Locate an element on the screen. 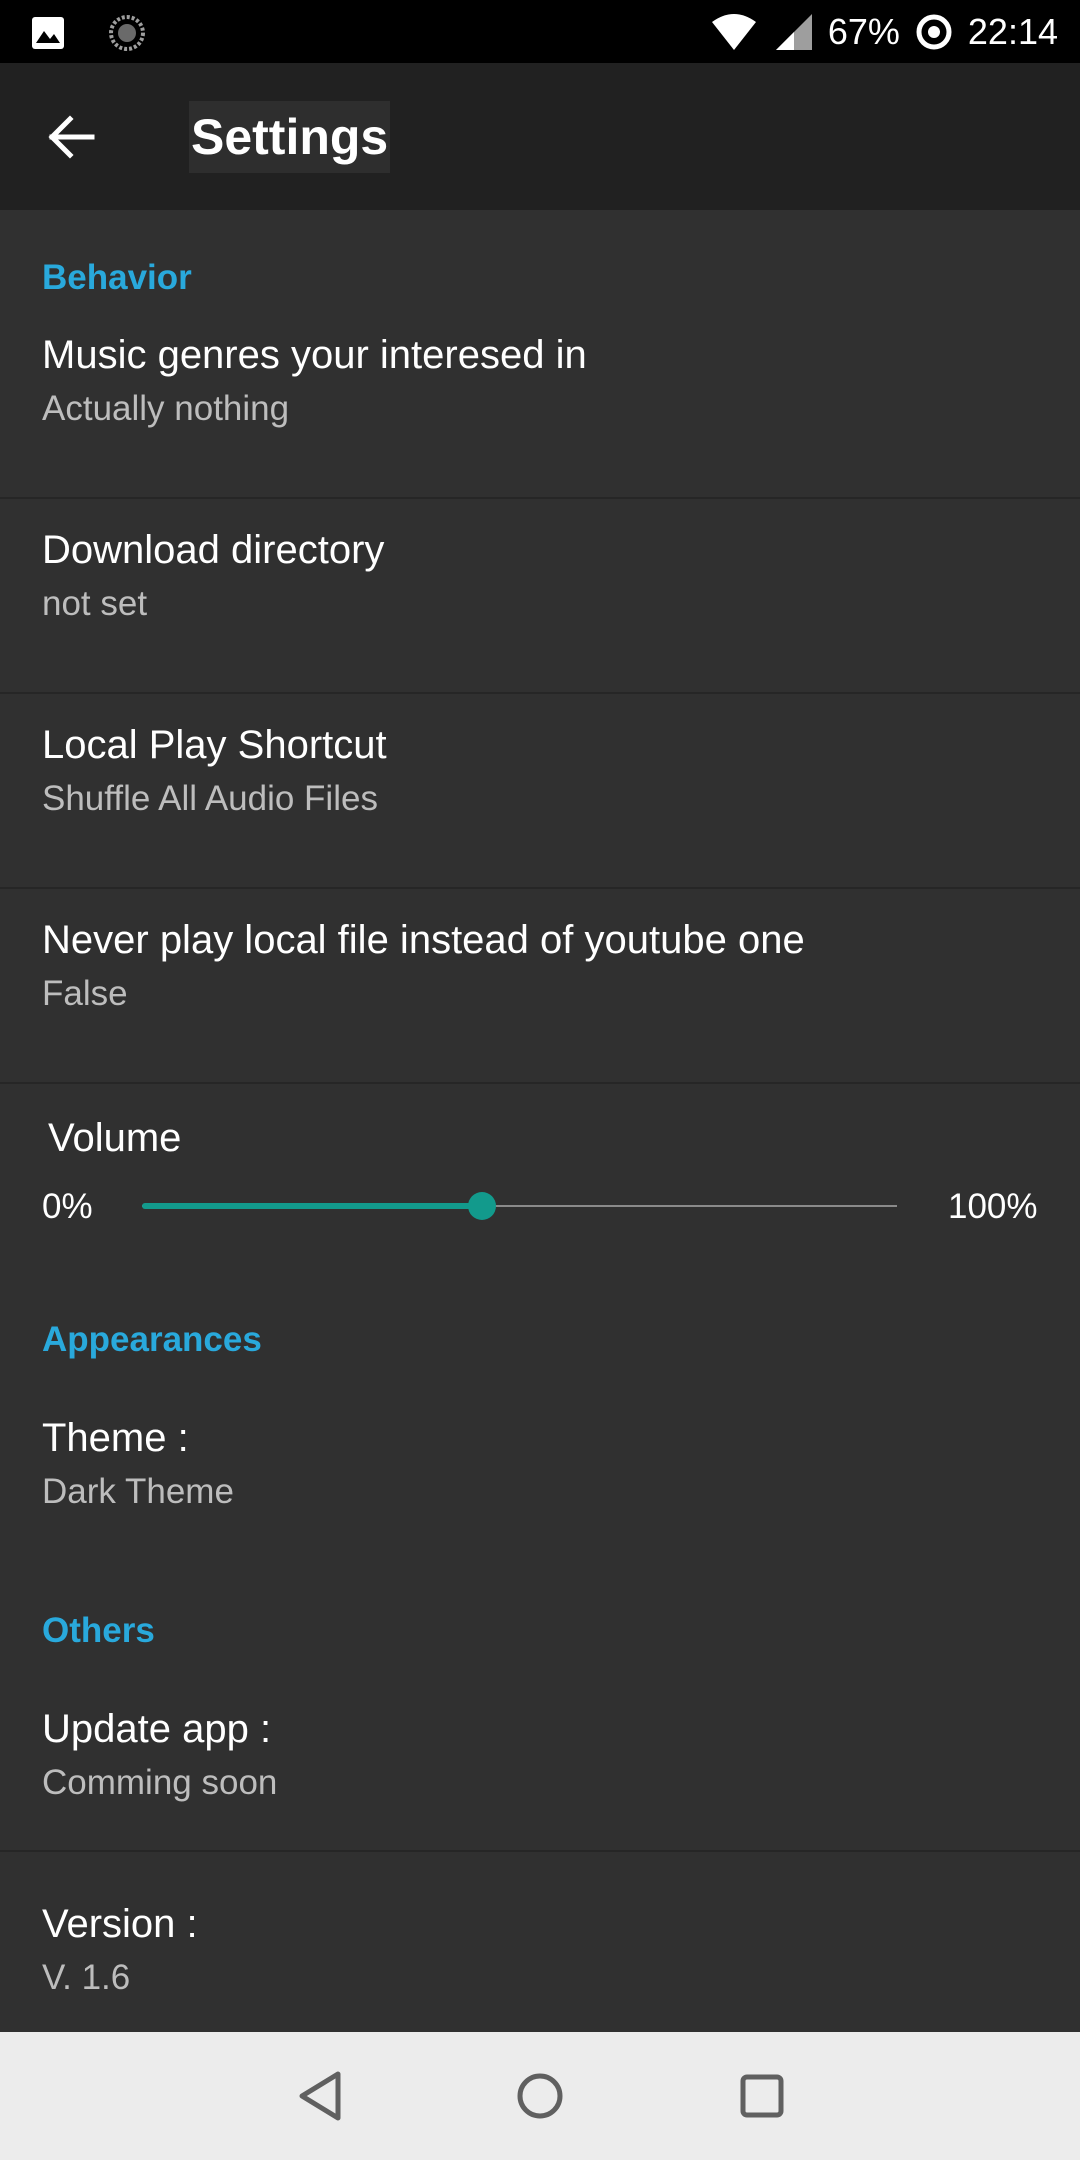 The height and width of the screenshot is (2160, 1080). pref-title: Local Play Shortcut is located at coordinates (214, 745).